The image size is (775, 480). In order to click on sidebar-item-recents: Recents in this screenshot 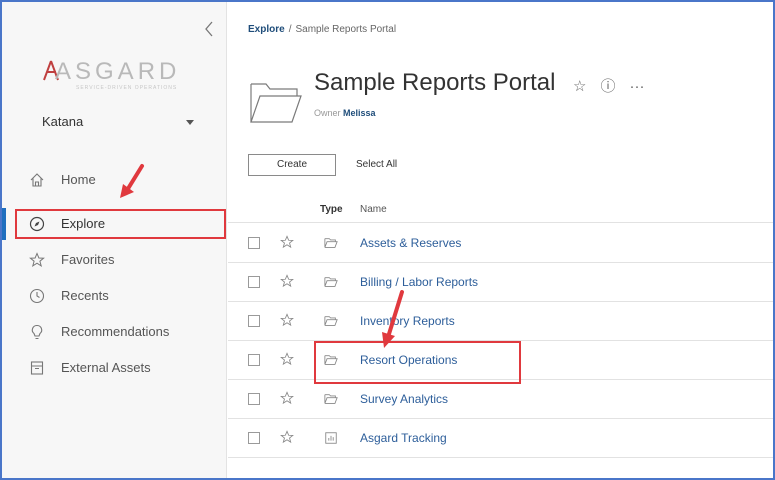, I will do `click(114, 296)`.